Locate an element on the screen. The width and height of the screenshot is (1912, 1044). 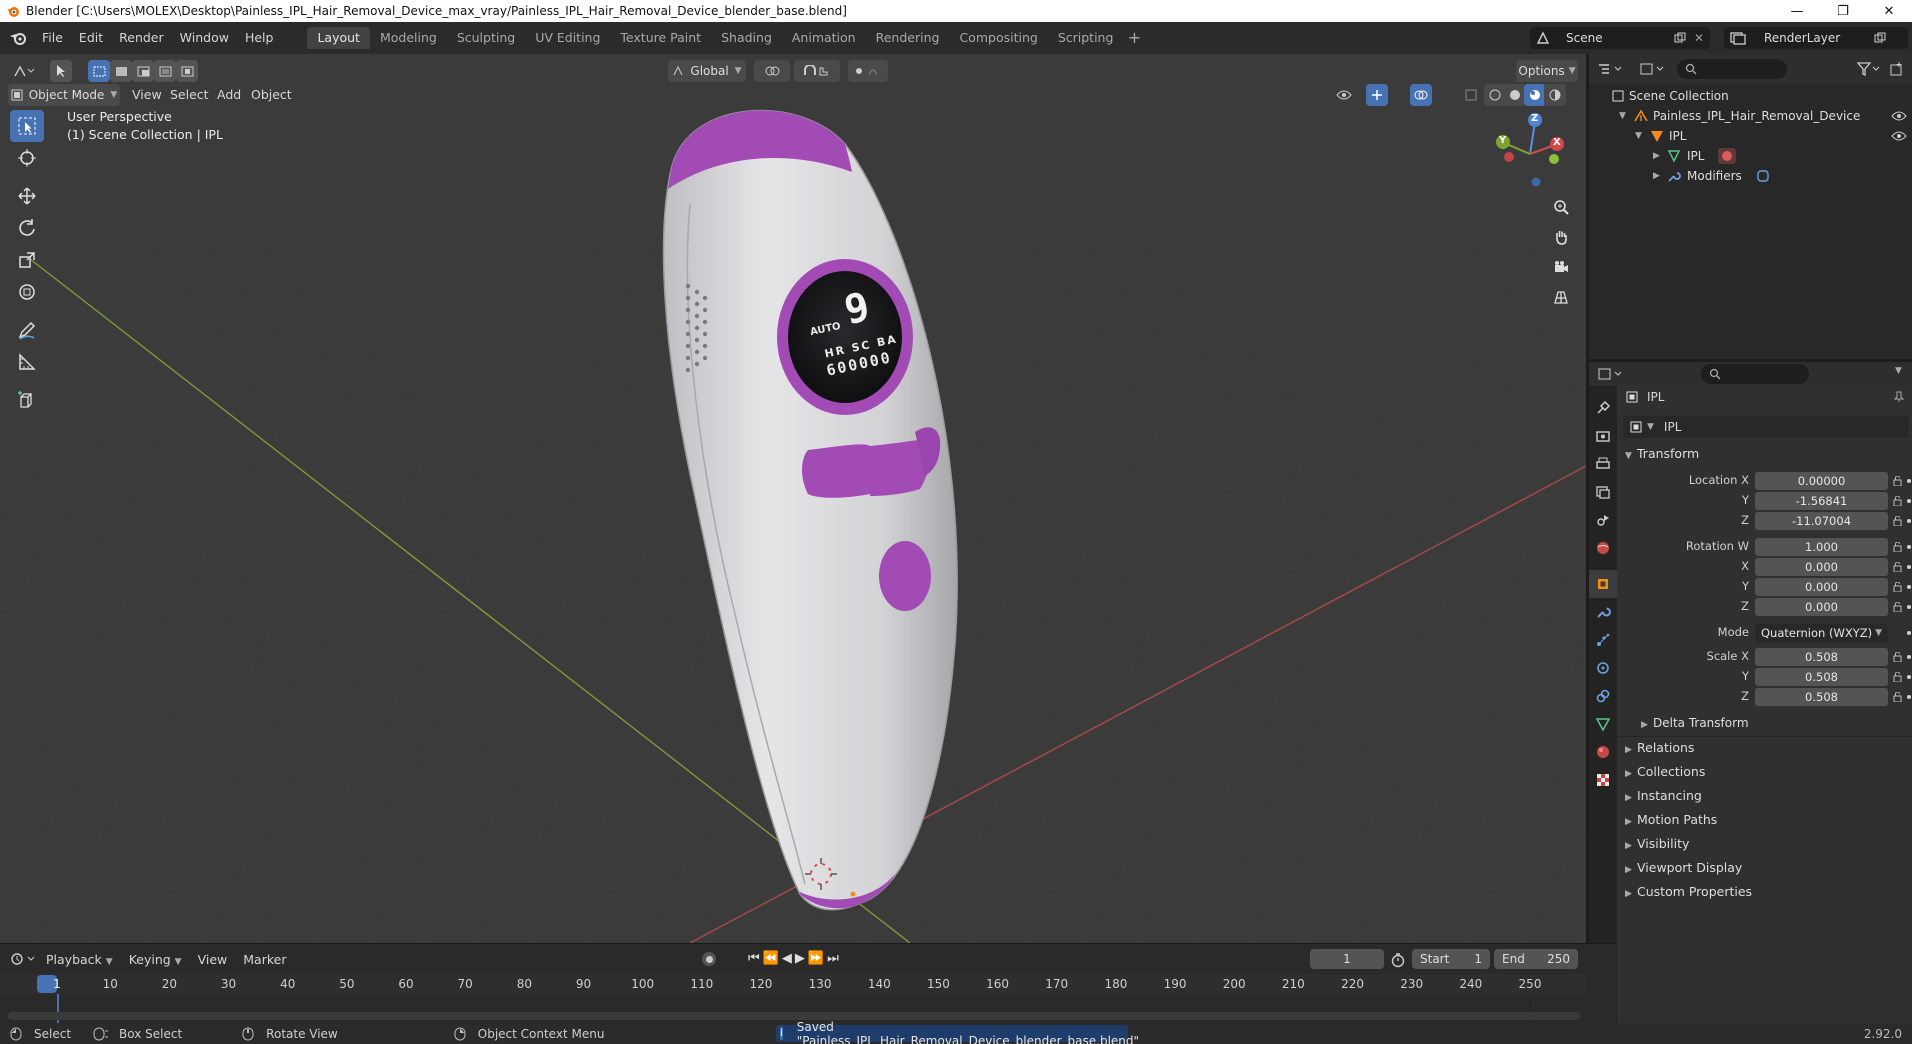
add-cube-tool is located at coordinates (27, 400).